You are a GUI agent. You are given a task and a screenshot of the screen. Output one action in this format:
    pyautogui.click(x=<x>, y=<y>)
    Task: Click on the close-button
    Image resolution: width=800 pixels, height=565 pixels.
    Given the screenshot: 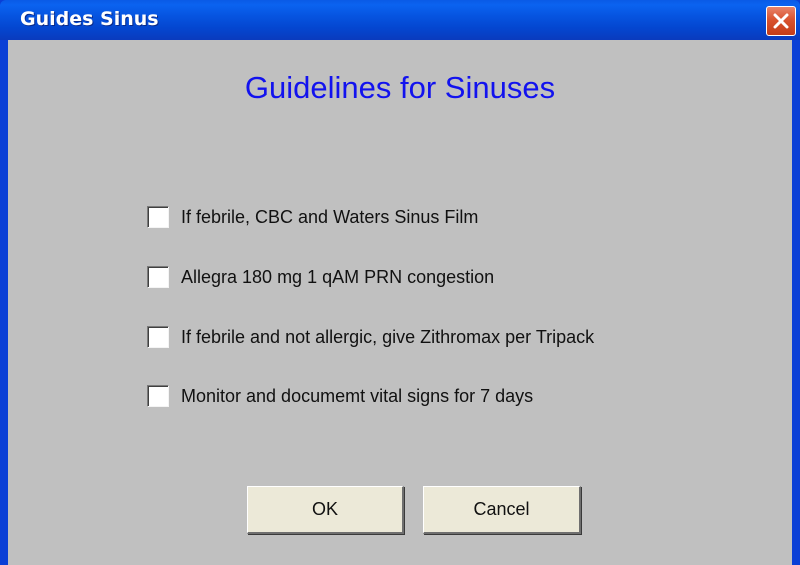 What is the action you would take?
    pyautogui.click(x=781, y=21)
    